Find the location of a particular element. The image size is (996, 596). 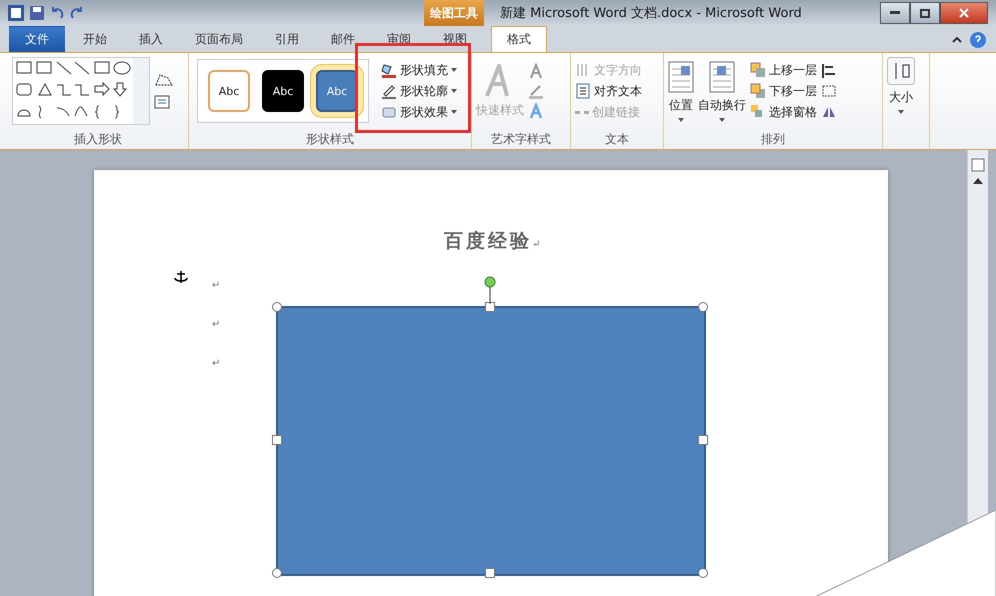

text-wrap-icon is located at coordinates (722, 76).